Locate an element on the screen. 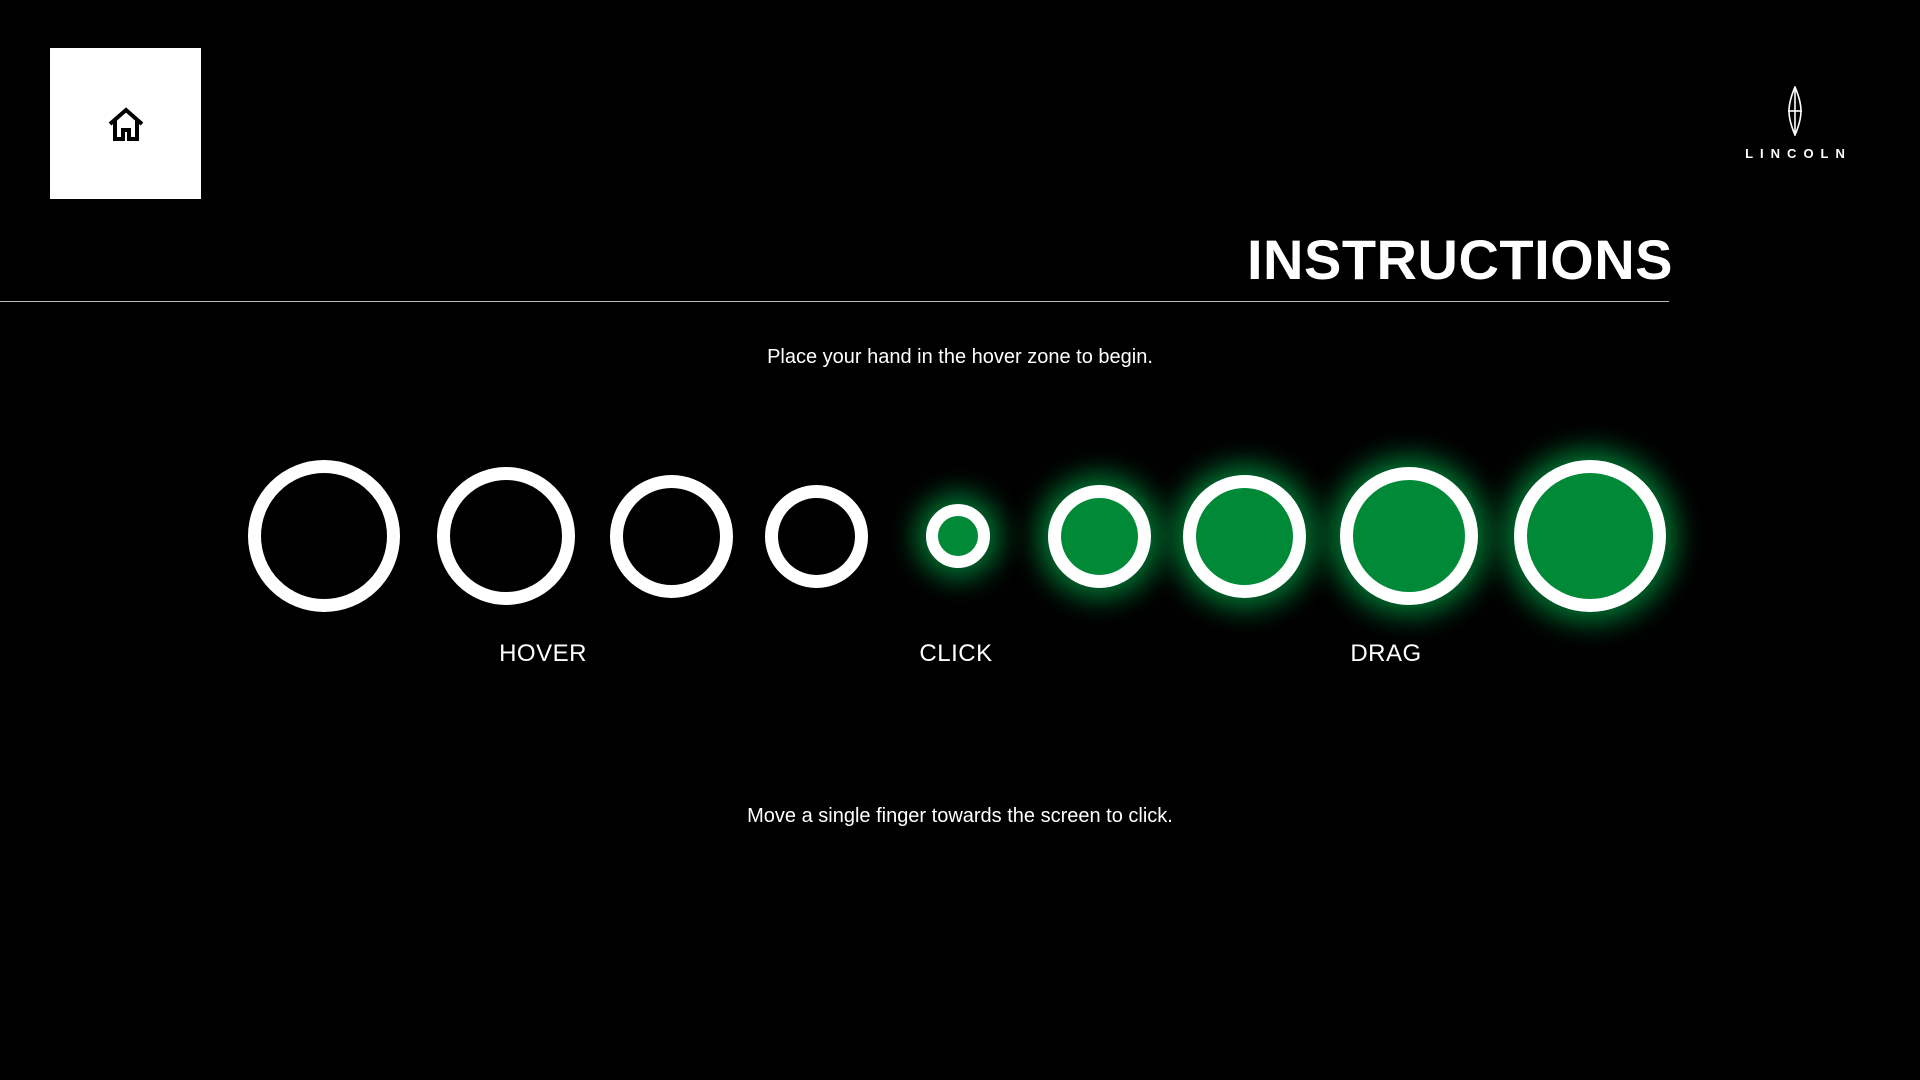 Image resolution: width=1920 pixels, height=1080 pixels. lincoln-star-icon is located at coordinates (1795, 111).